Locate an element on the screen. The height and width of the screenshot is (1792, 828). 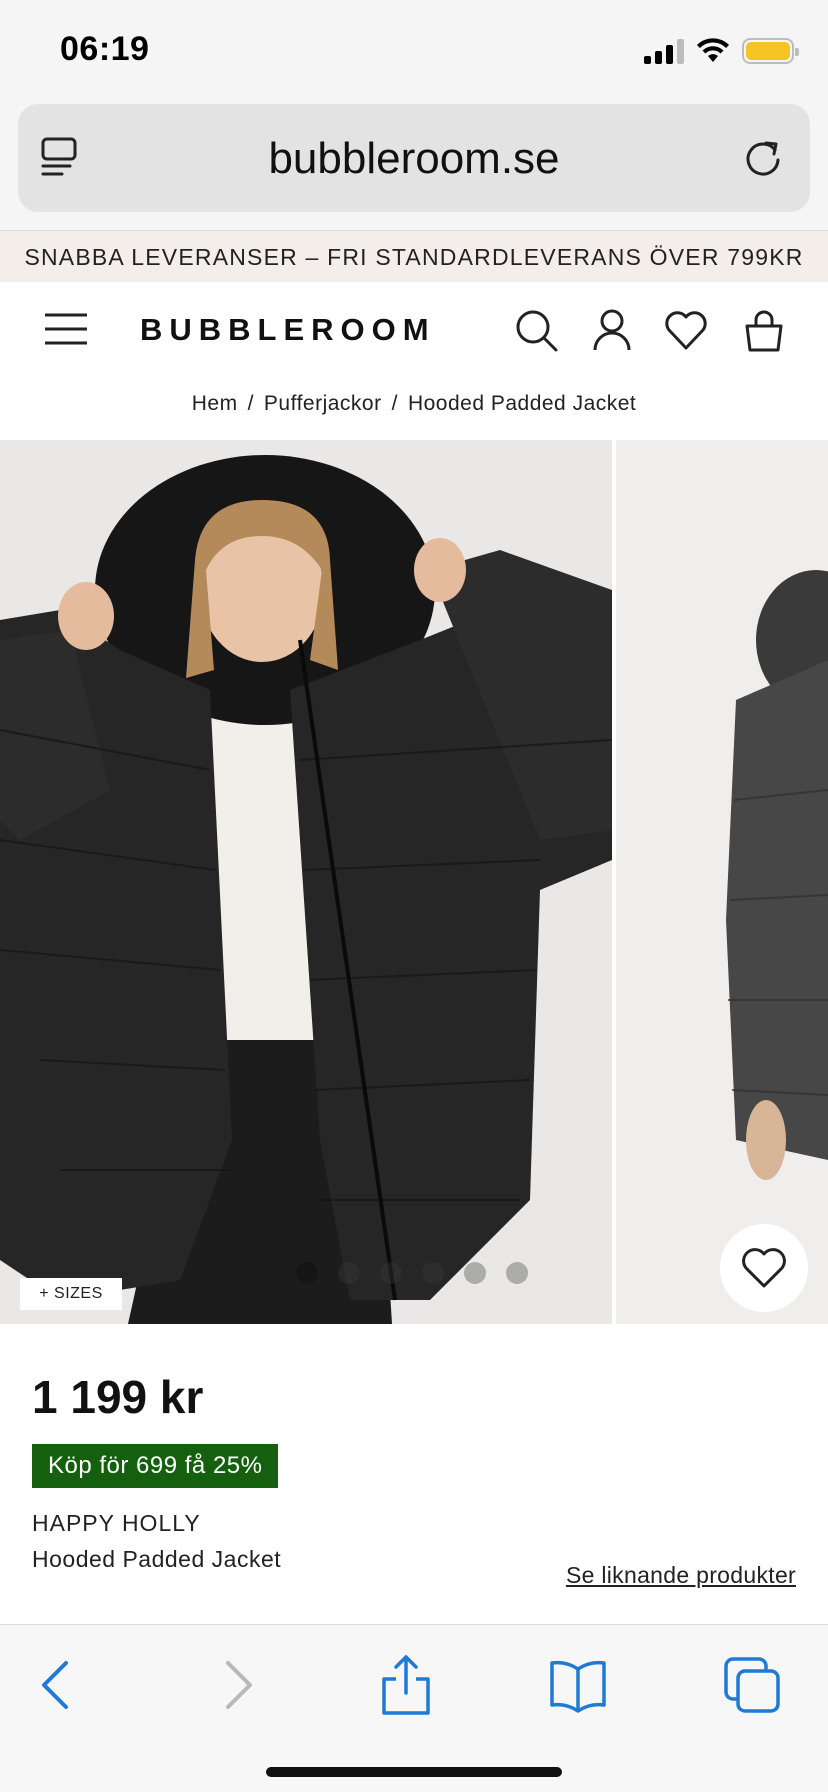
gallery-pagination is located at coordinates (412, 1273).